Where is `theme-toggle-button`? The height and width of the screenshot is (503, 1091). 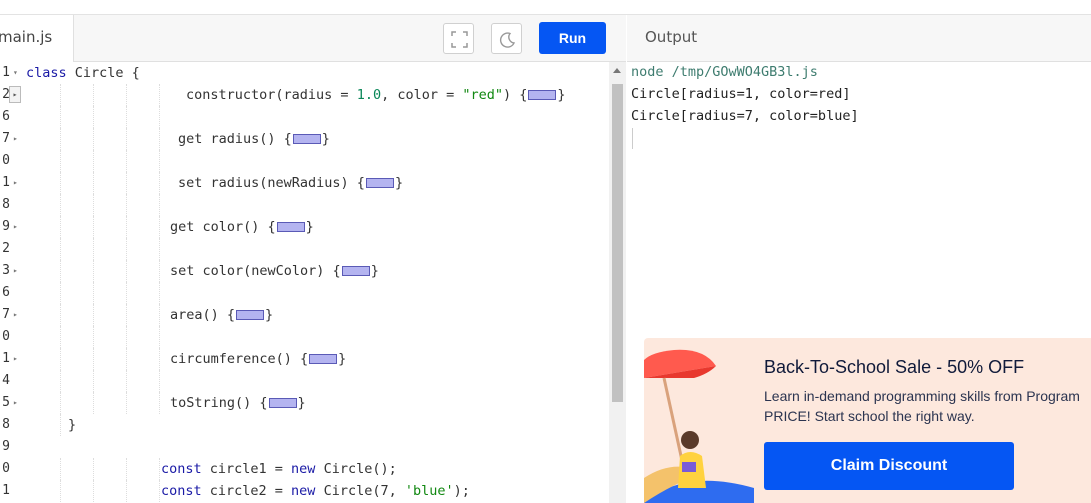
theme-toggle-button is located at coordinates (506, 38).